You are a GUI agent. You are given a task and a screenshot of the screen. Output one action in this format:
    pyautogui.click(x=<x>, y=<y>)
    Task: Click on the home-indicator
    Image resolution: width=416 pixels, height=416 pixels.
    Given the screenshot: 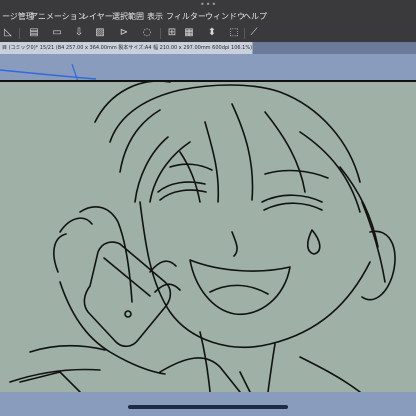 What is the action you would take?
    pyautogui.click(x=208, y=407)
    